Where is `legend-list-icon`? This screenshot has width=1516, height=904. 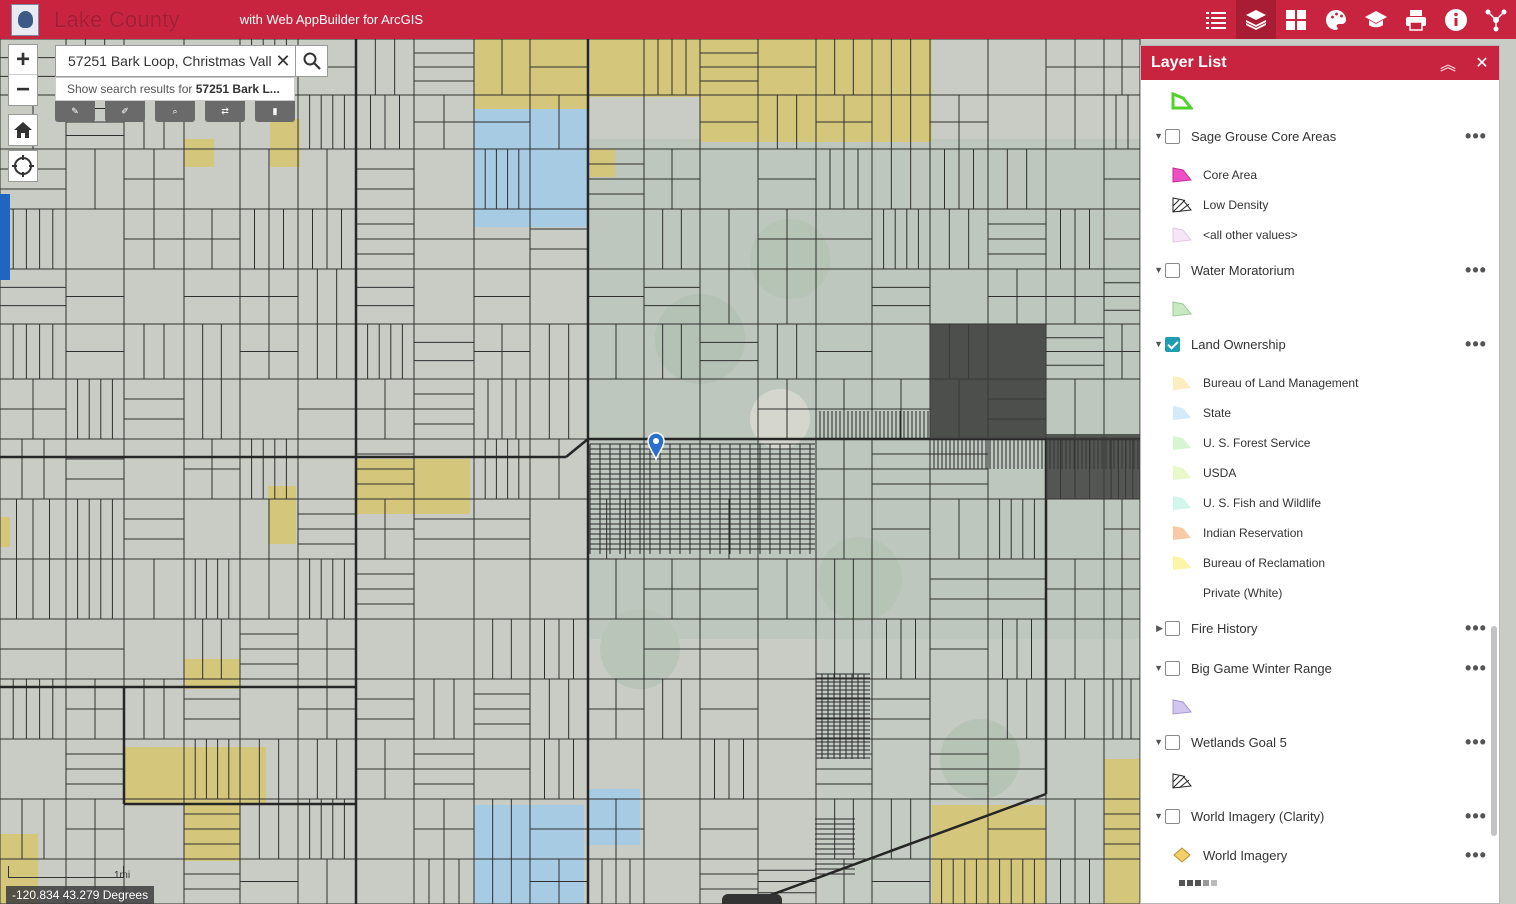 legend-list-icon is located at coordinates (1216, 19).